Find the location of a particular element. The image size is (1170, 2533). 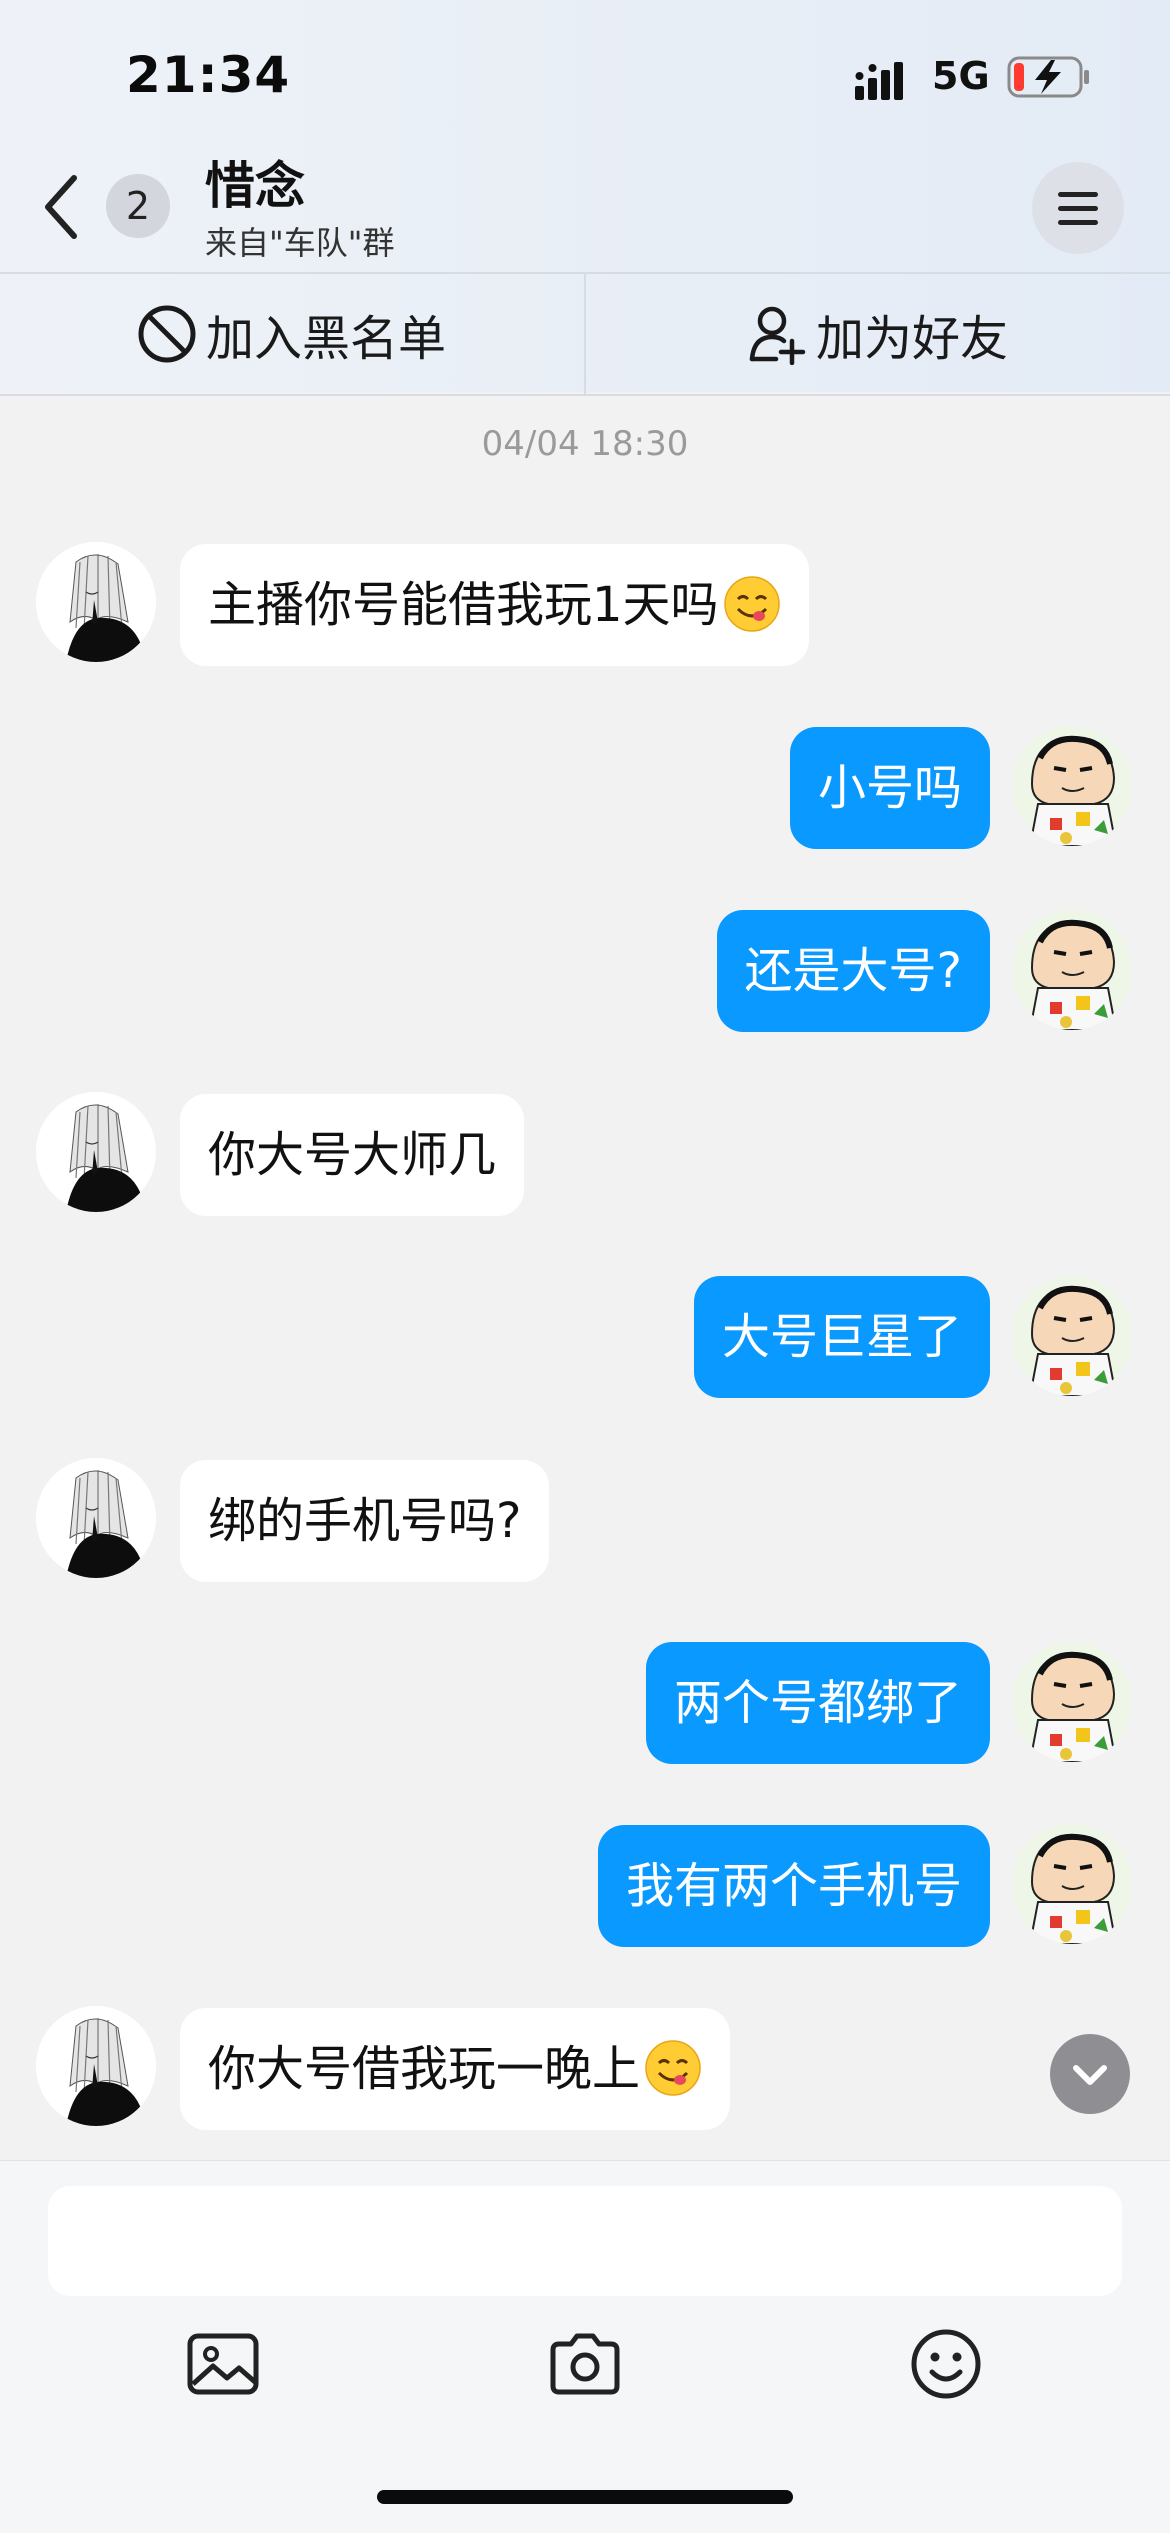

add-user-icon is located at coordinates (777, 335).